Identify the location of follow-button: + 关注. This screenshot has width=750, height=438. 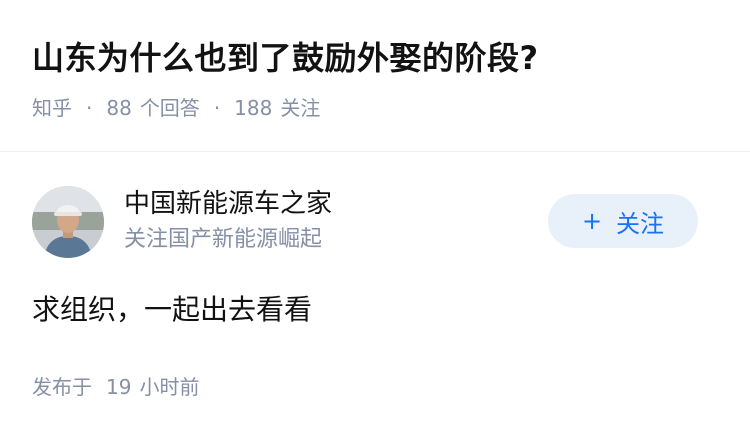
(623, 221).